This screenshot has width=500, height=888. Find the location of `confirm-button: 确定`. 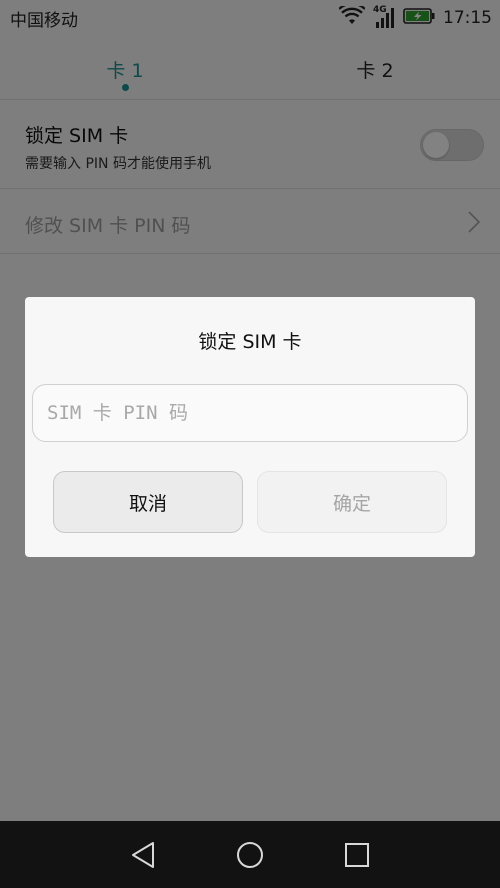

confirm-button: 确定 is located at coordinates (352, 502).